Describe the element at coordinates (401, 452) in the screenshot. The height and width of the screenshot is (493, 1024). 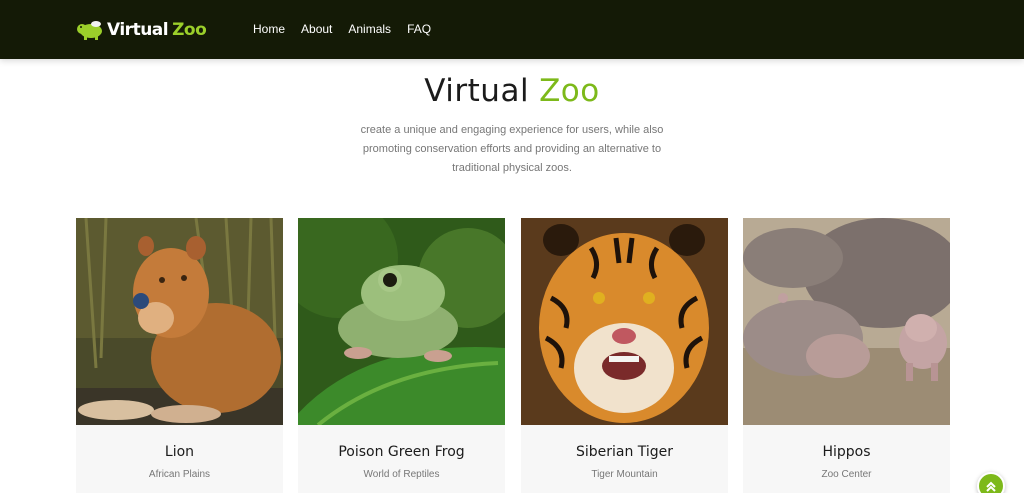
I see `animal-name: Poison Green Frog` at that location.